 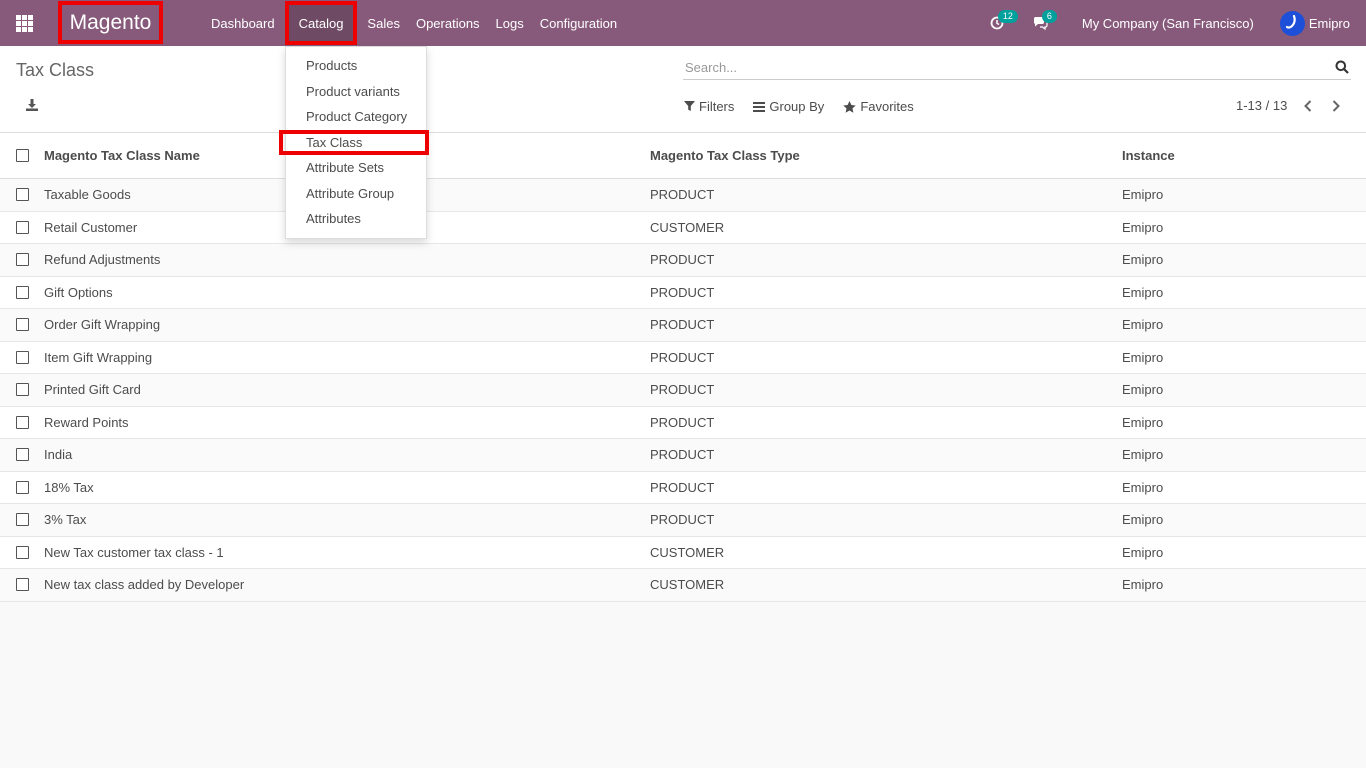 I want to click on table-row: Refund Adjustments PRODUCT Emipro, so click(x=683, y=260).